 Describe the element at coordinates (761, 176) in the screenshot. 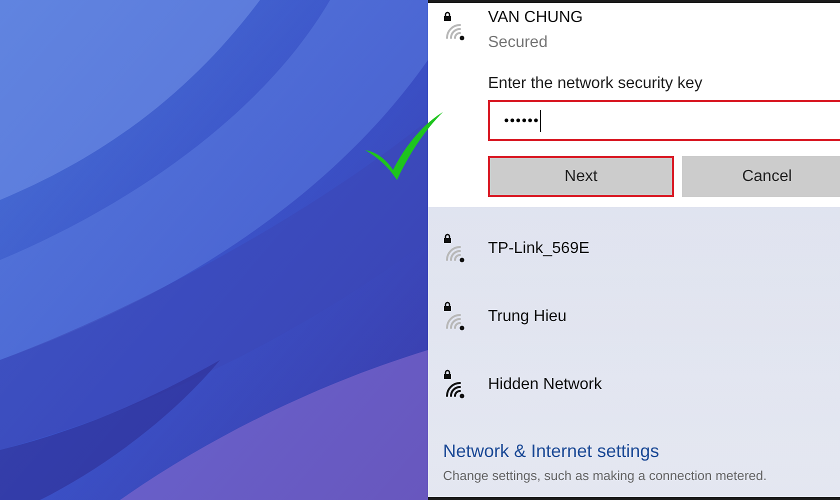

I see `cancel-button: Cancel` at that location.